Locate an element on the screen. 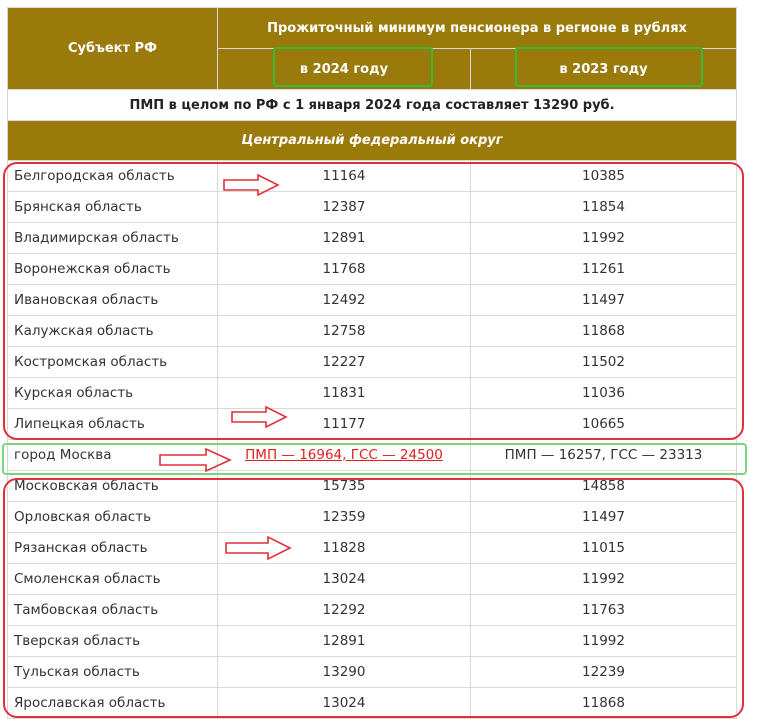  value-2023: 10665 is located at coordinates (603, 424).